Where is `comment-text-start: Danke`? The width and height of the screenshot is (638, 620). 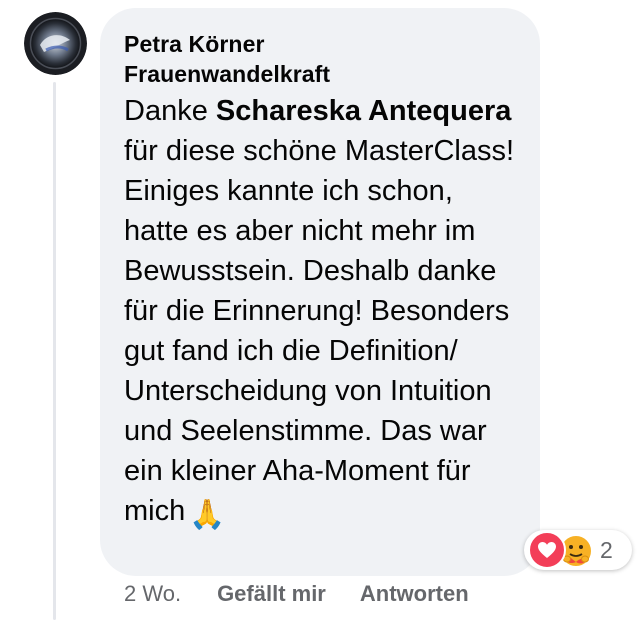 comment-text-start: Danke is located at coordinates (170, 111).